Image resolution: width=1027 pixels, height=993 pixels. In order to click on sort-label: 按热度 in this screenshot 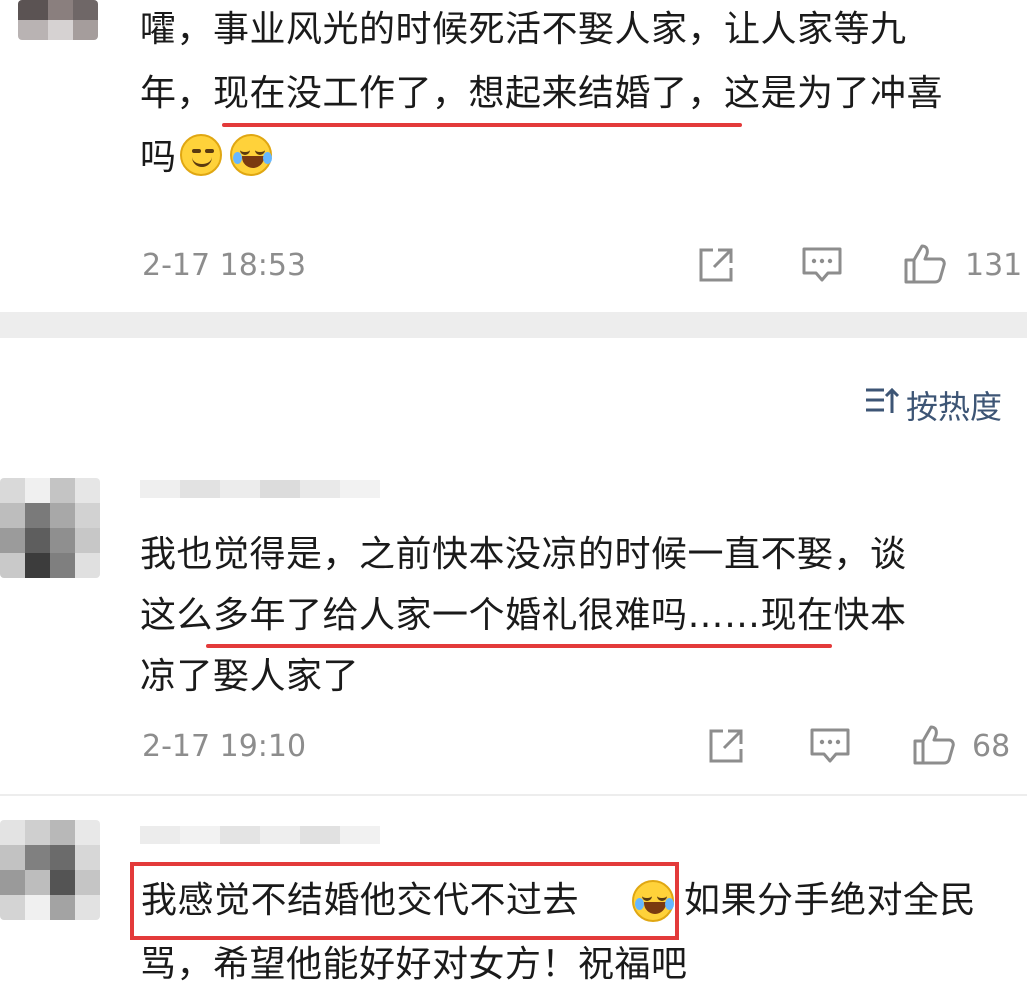, I will do `click(954, 407)`.